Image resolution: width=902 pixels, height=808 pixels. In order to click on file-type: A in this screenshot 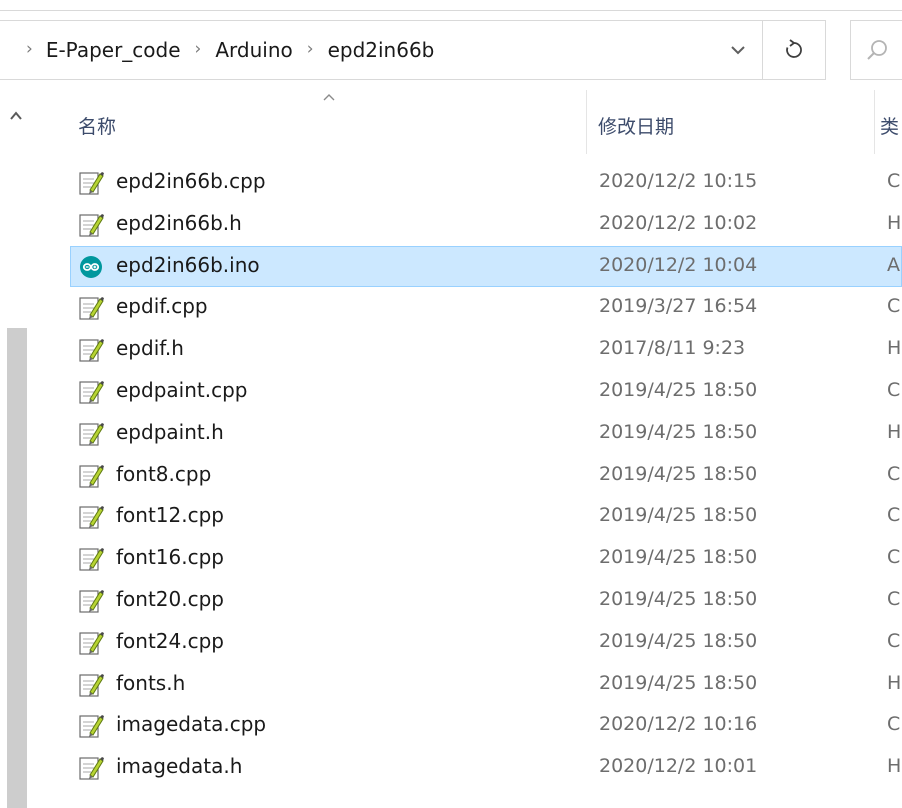, I will do `click(893, 264)`.